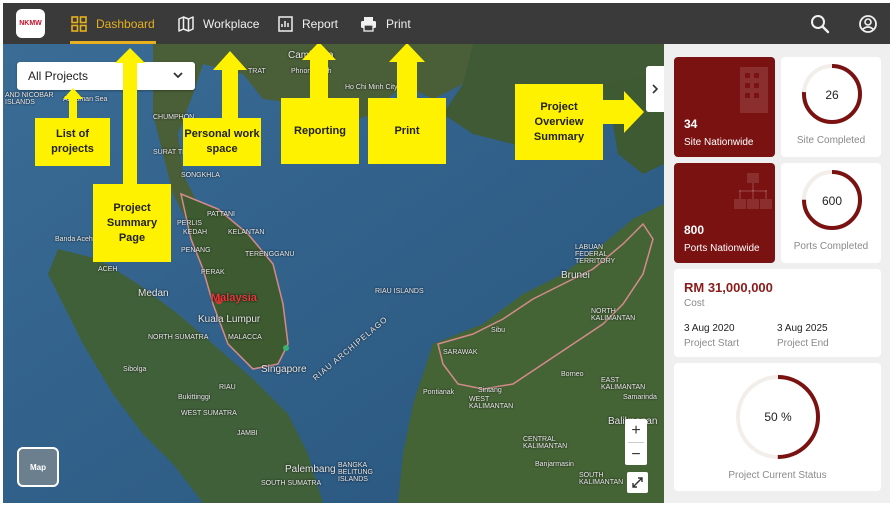  I want to click on fullscreen-button, so click(637, 482).